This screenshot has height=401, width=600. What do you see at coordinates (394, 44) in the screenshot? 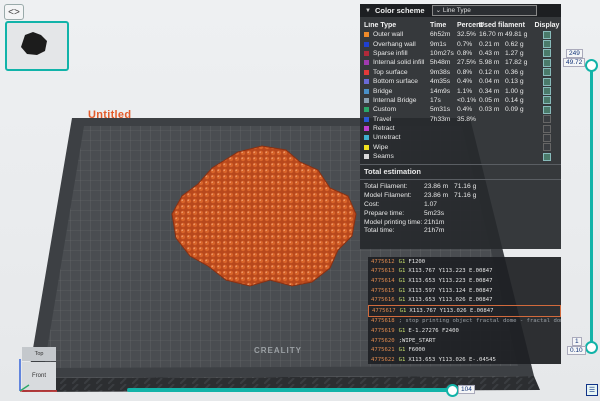
I see `legend-line-type-label: Overhang wall` at bounding box center [394, 44].